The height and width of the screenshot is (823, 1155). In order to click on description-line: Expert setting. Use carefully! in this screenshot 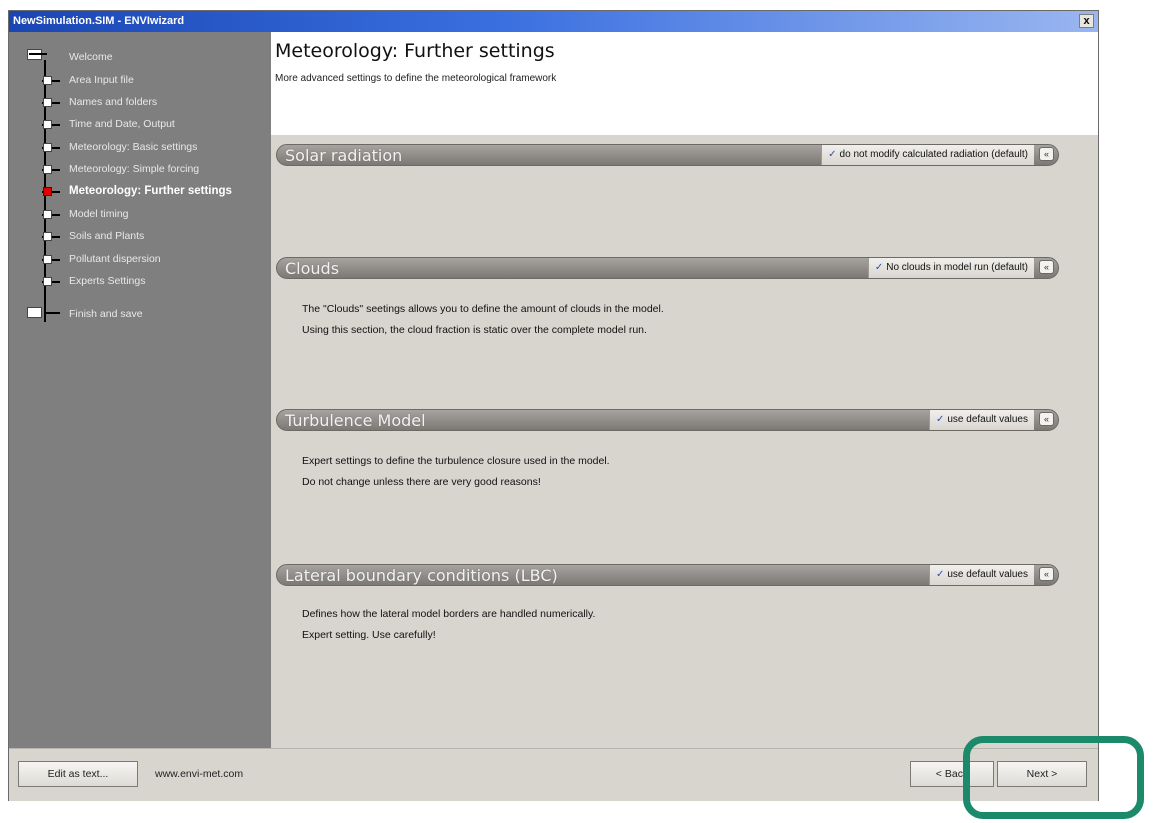, I will do `click(369, 635)`.